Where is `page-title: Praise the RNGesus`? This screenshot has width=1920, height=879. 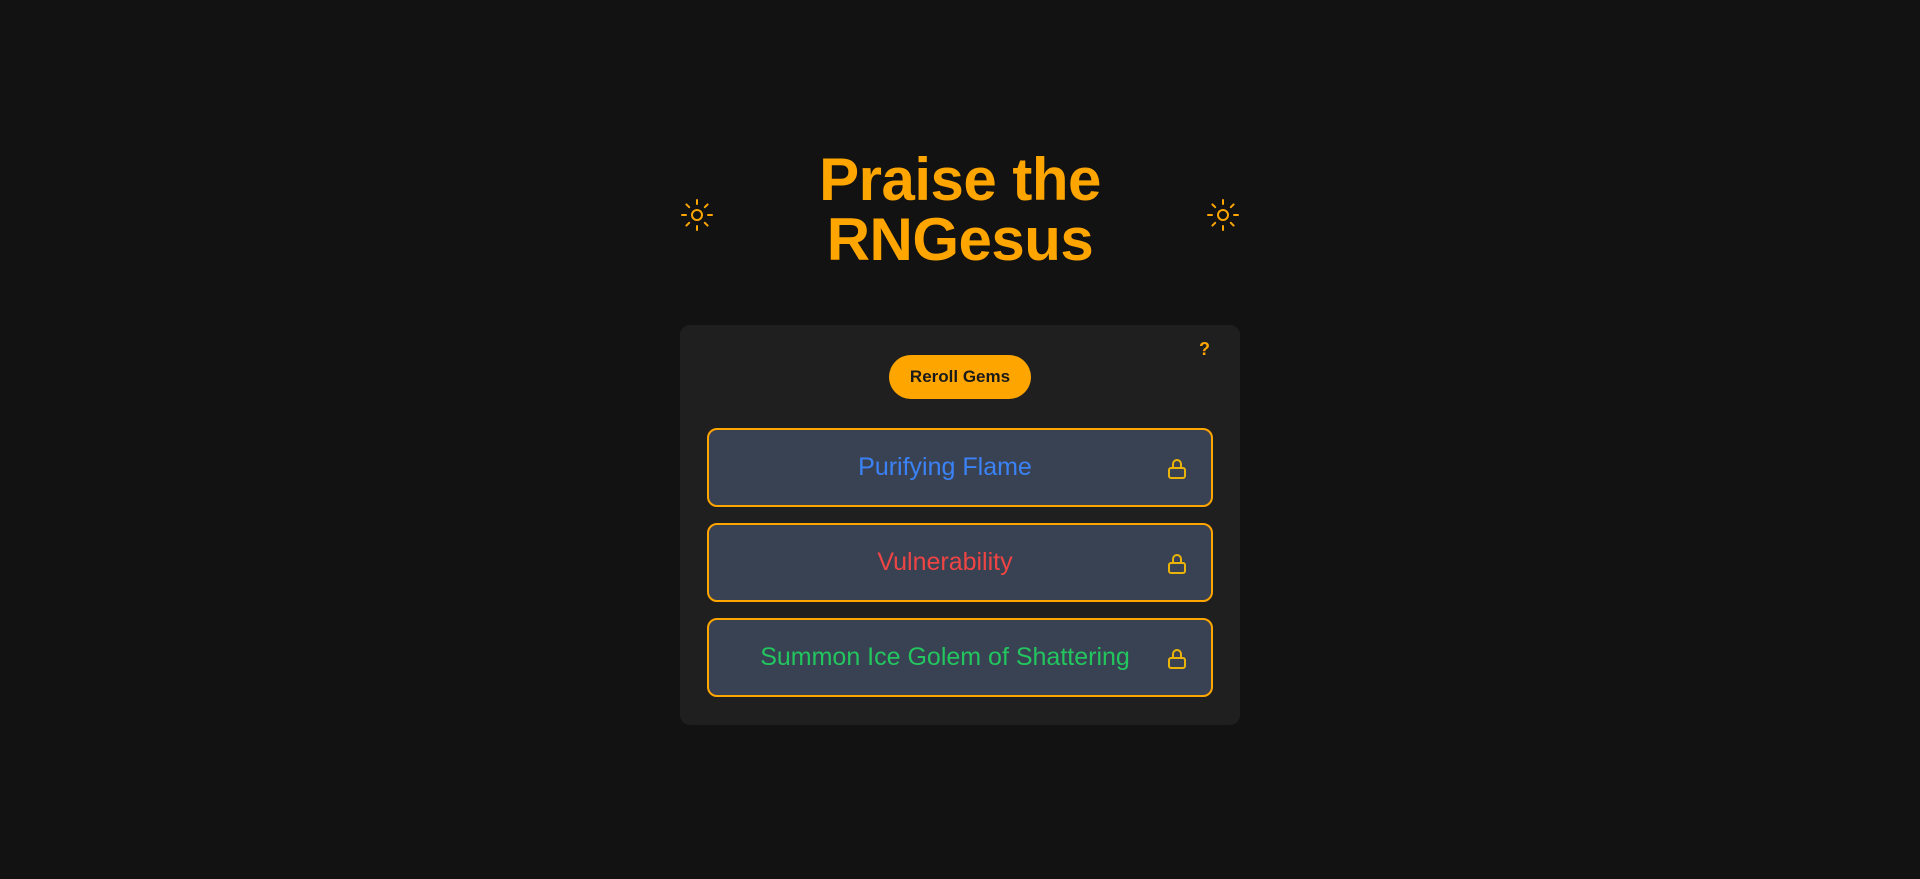
page-title: Praise the RNGesus is located at coordinates (960, 210).